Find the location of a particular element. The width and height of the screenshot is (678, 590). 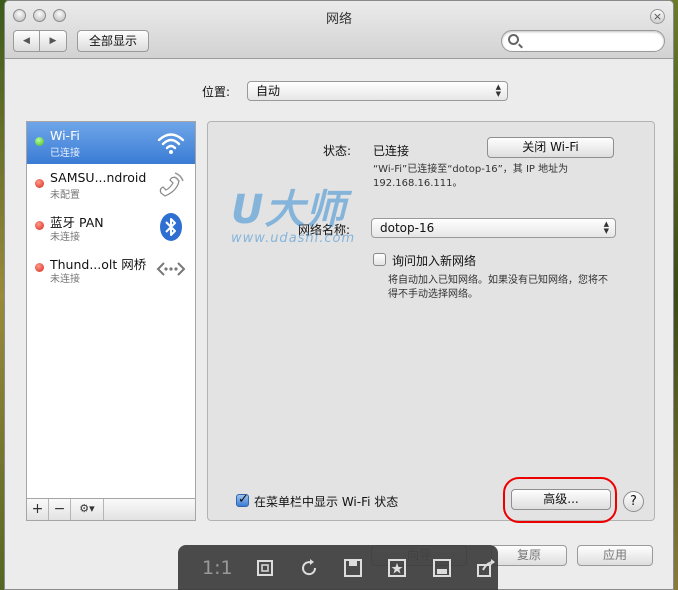

search-input is located at coordinates (591, 41).